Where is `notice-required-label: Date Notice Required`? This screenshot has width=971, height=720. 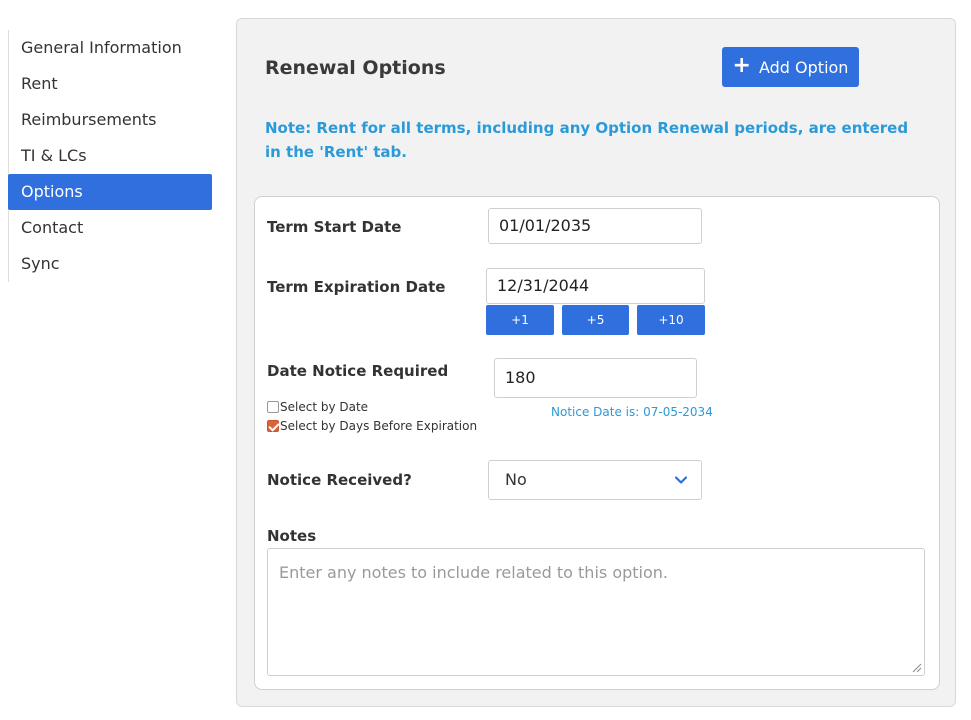
notice-required-label: Date Notice Required is located at coordinates (358, 371).